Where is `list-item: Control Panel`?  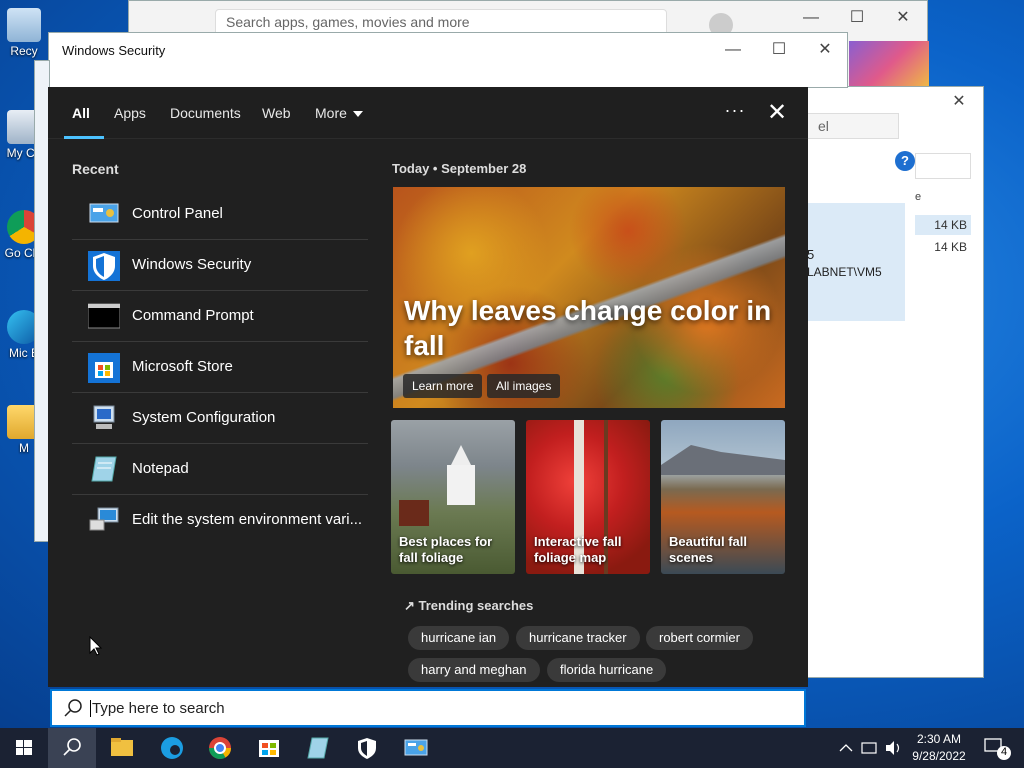
list-item: Control Panel is located at coordinates (220, 214).